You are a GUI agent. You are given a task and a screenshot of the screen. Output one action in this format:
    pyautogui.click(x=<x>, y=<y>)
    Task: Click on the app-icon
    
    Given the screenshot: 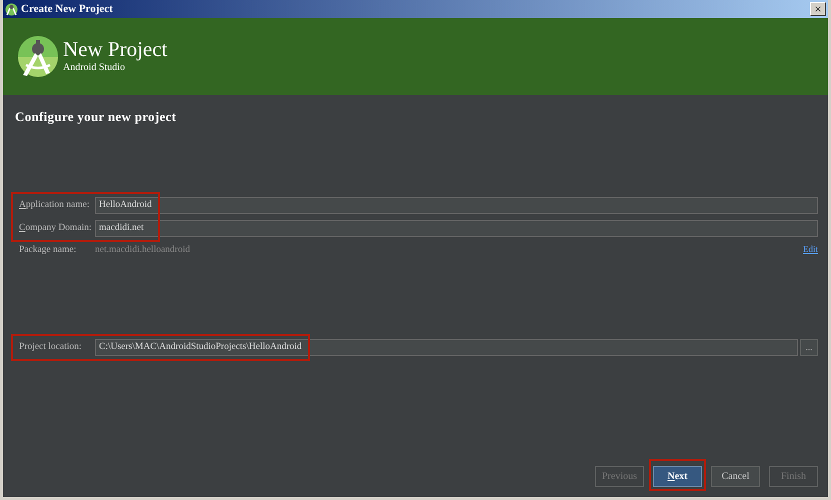 What is the action you would take?
    pyautogui.click(x=11, y=9)
    